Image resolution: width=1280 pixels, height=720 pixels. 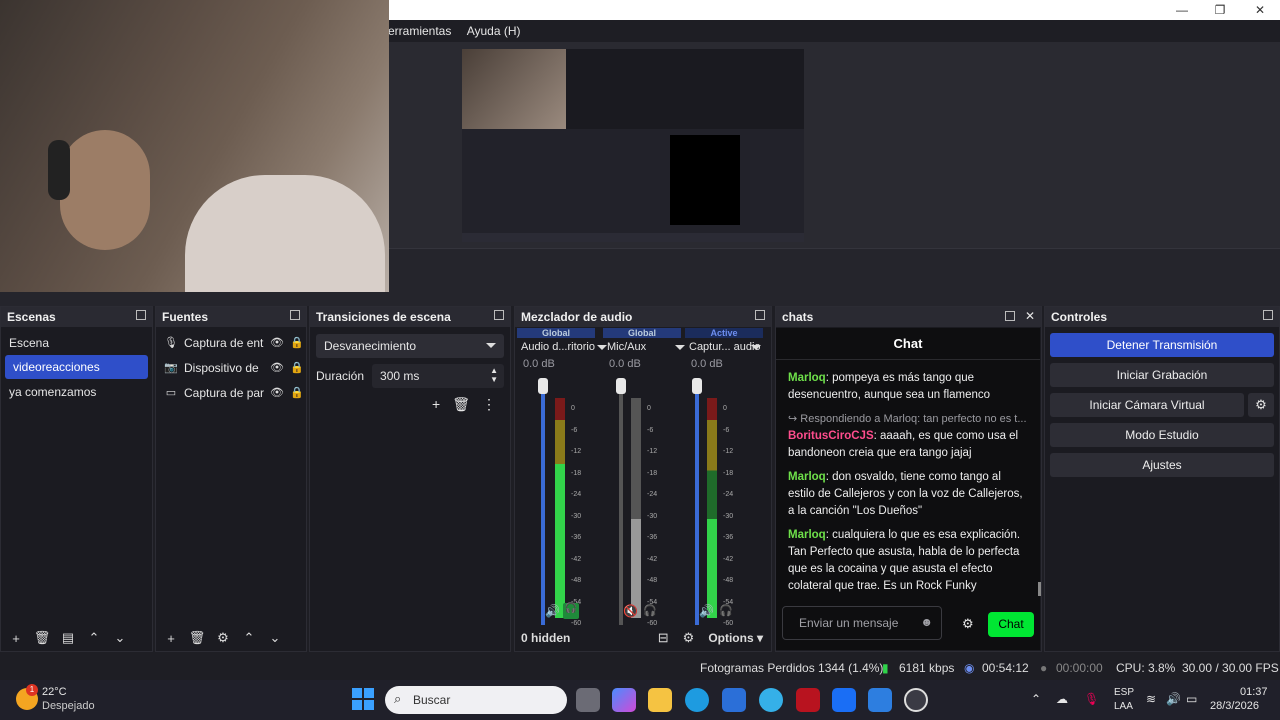 I want to click on chat-input: Enviar un mensaje ☻, so click(x=862, y=623).